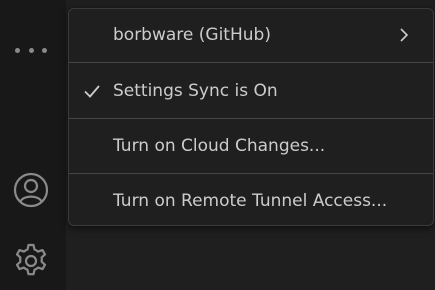 The image size is (435, 290). I want to click on menu-item-label: Settings Sync is On, so click(195, 91).